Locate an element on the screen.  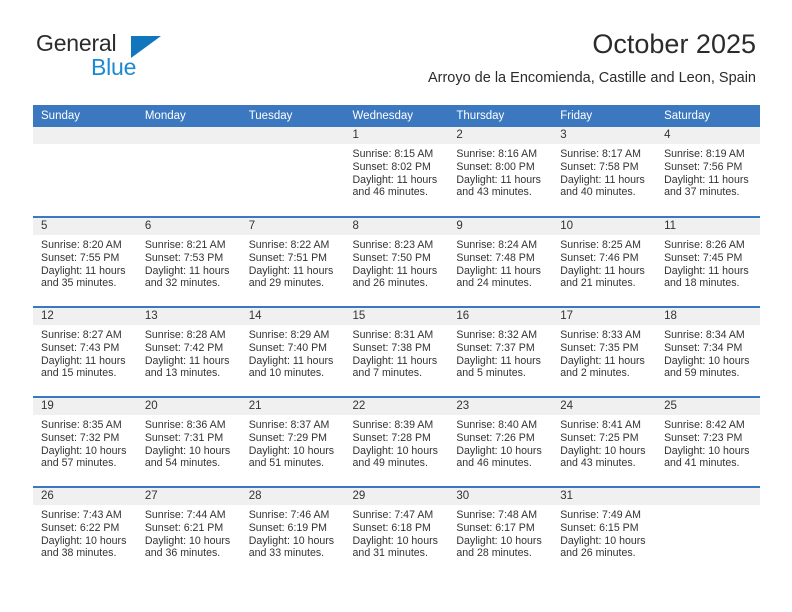
daylight-text: Daylight: 11 hours and 10 minutes. is located at coordinates (291, 367).